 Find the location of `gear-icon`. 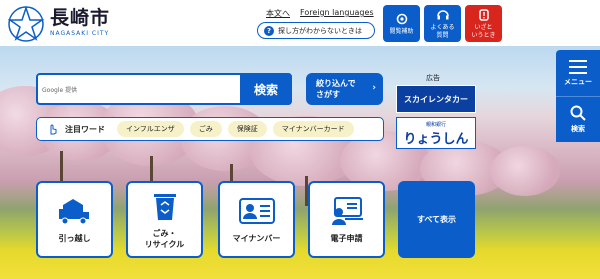

gear-icon is located at coordinates (401, 18).